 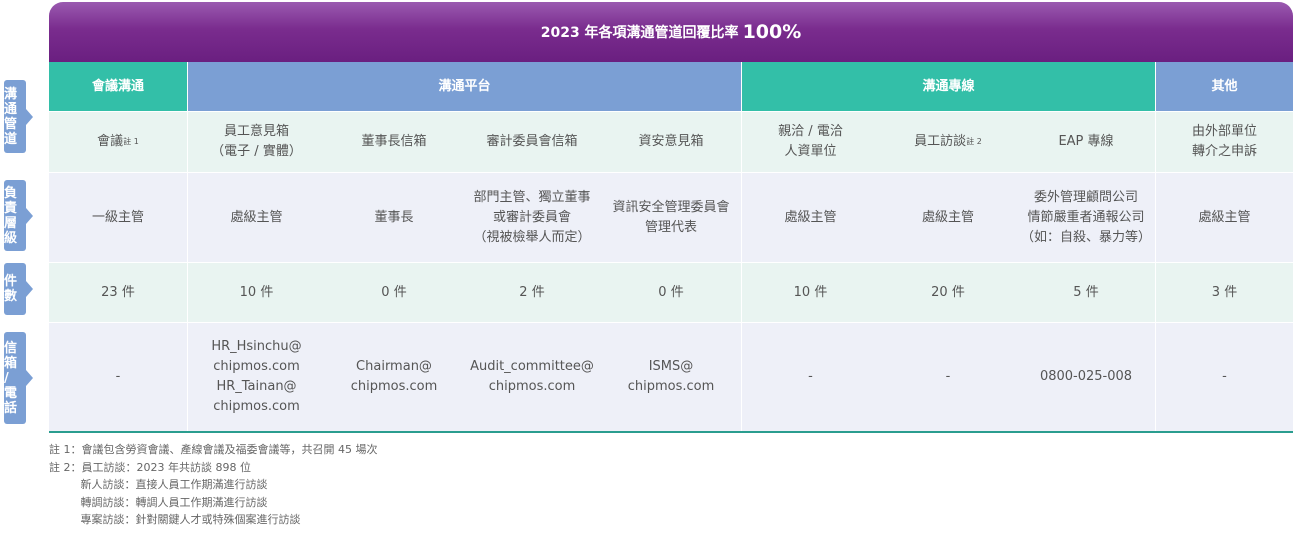 I want to click on count-cell-text: 2 件, so click(x=532, y=292).